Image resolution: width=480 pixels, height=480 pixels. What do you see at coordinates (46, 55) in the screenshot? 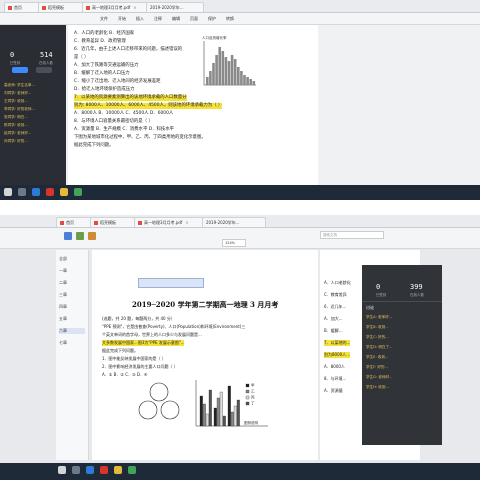
I see `online-count: 514` at bounding box center [46, 55].